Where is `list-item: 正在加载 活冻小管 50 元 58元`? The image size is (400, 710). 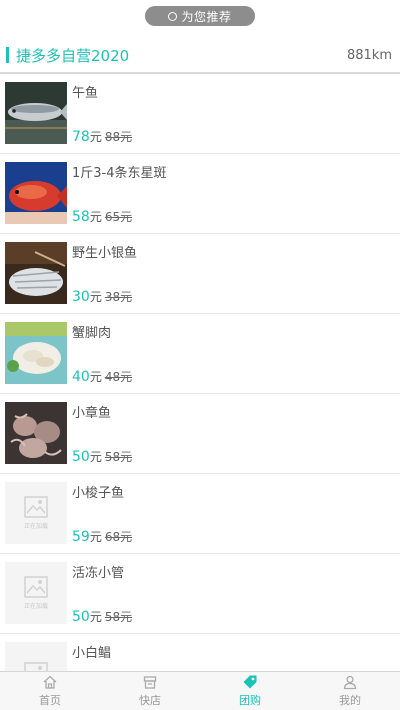
list-item: 正在加载 活冻小管 50 元 58元 is located at coordinates (200, 594).